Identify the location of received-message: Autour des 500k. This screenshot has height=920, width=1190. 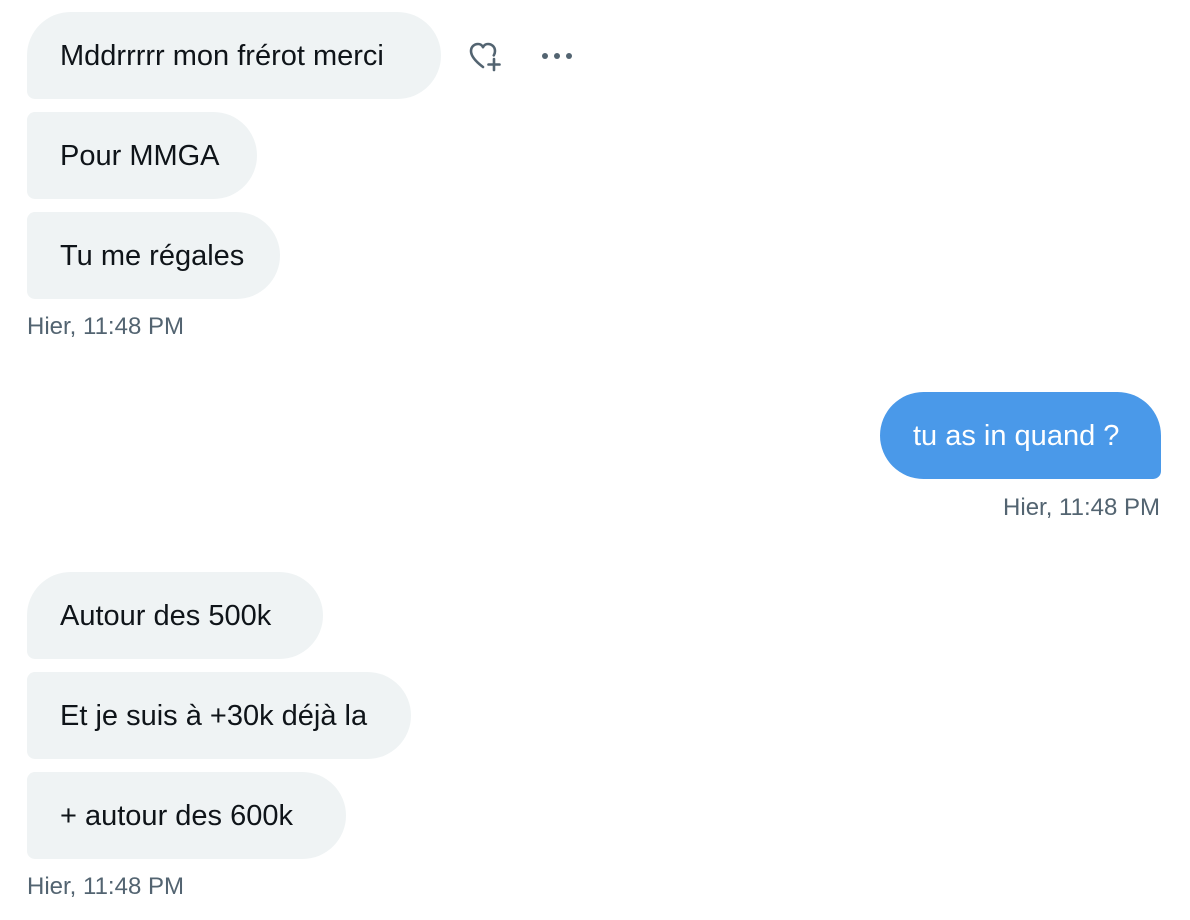
(175, 615).